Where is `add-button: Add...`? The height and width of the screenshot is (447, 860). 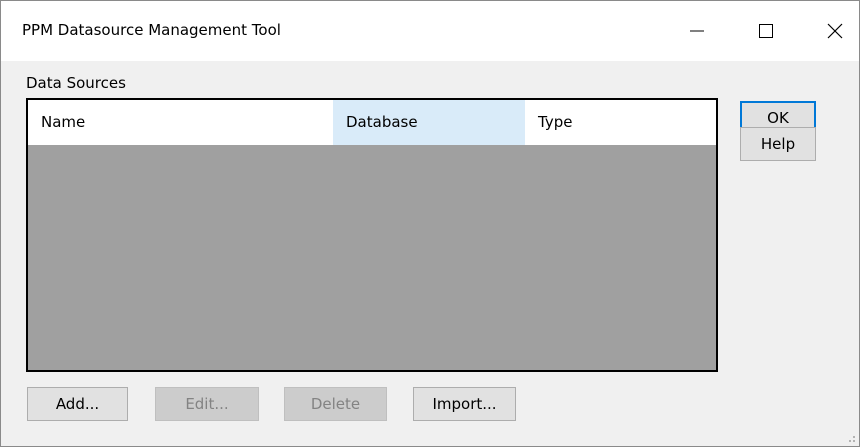
add-button: Add... is located at coordinates (77, 404).